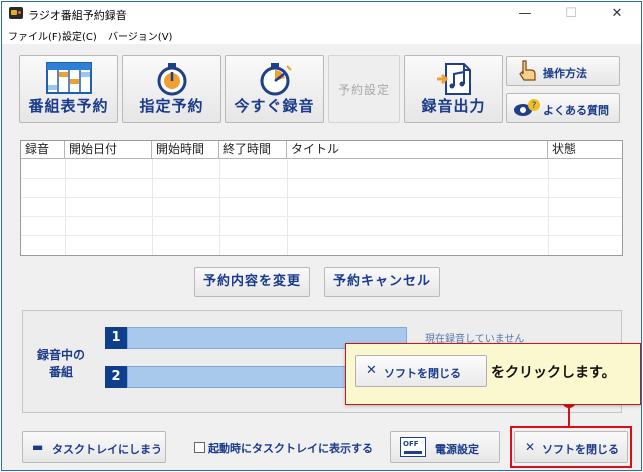 Image resolution: width=643 pixels, height=472 pixels. Describe the element at coordinates (61, 355) in the screenshot. I see `recording-label-line1: 録音中の` at that location.